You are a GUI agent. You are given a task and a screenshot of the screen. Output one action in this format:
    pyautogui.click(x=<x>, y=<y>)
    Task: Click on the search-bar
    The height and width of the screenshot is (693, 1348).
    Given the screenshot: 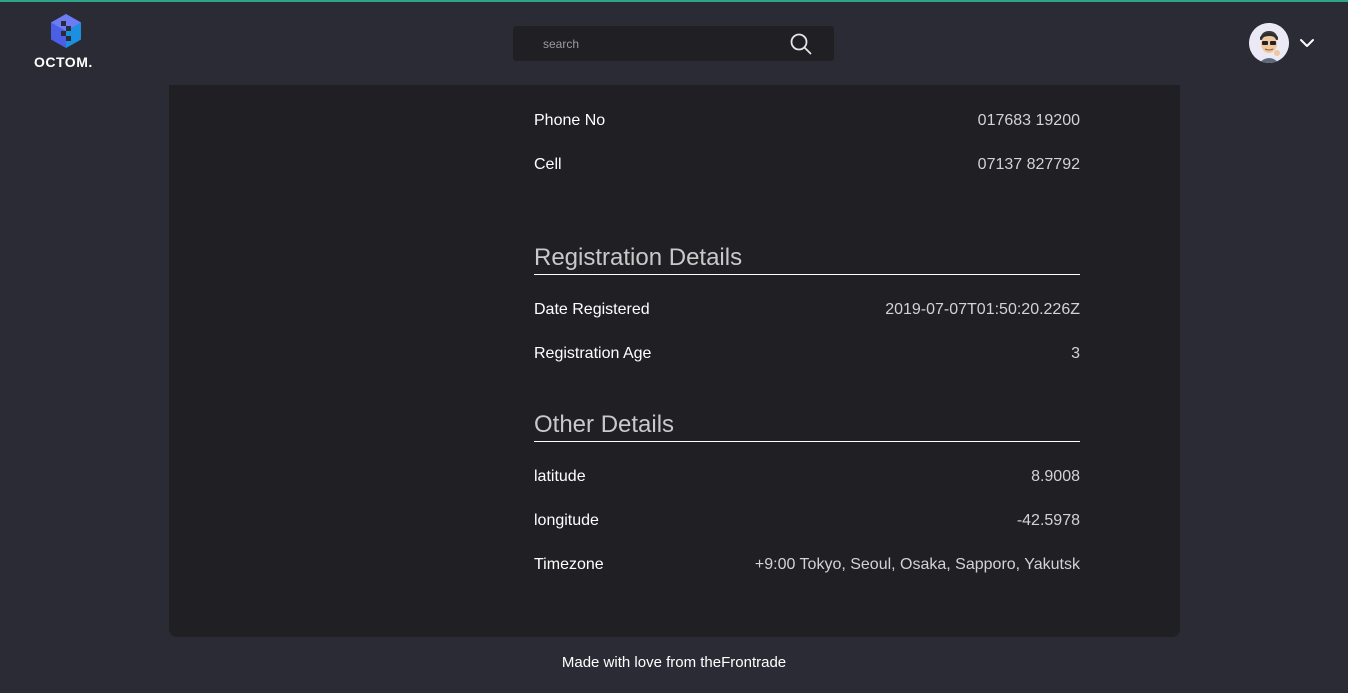 What is the action you would take?
    pyautogui.click(x=673, y=43)
    